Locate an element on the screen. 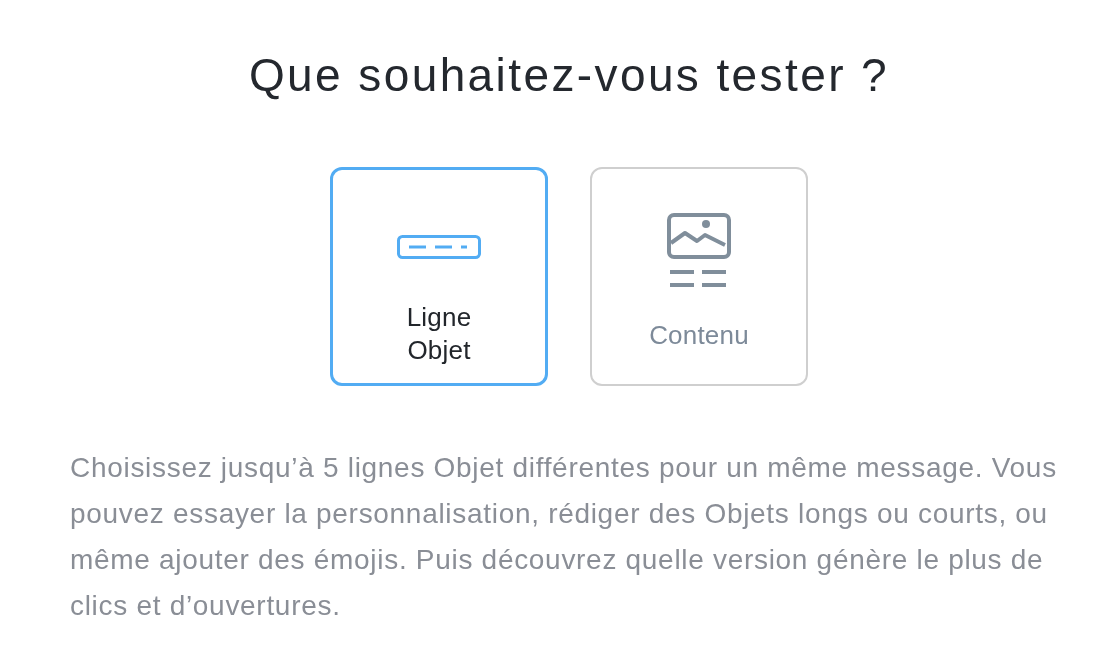 Image resolution: width=1104 pixels, height=660 pixels. test-option-card: Contenu is located at coordinates (699, 276).